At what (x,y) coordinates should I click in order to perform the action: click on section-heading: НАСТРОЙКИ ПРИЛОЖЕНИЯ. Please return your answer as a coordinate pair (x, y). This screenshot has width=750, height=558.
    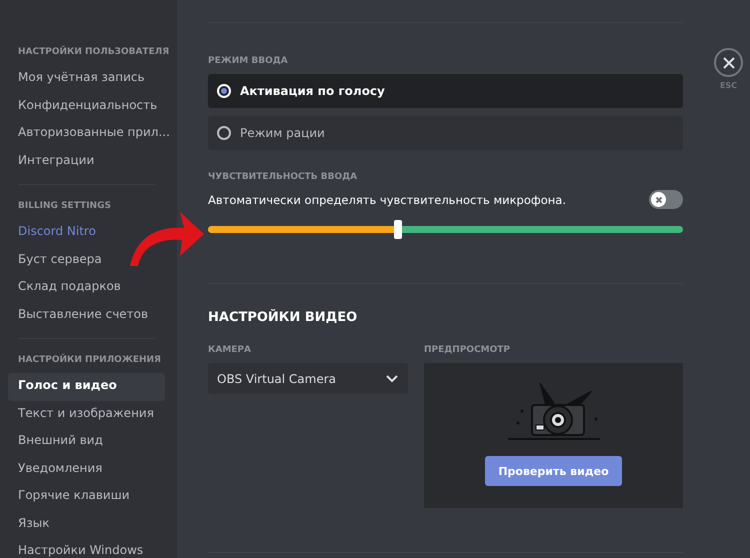
    Looking at the image, I should click on (89, 360).